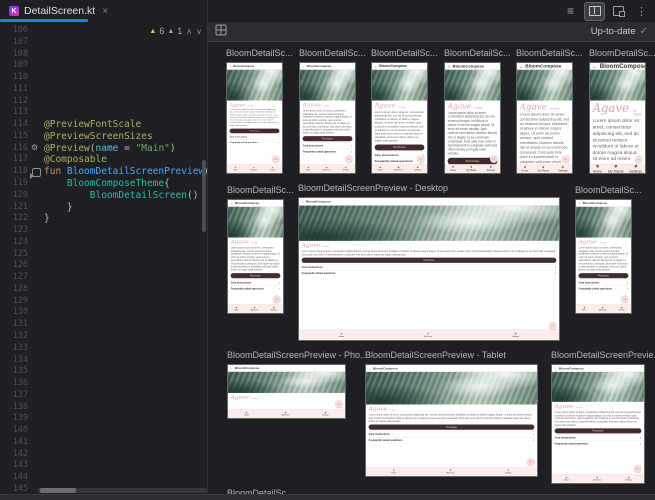  What do you see at coordinates (207, 247) in the screenshot?
I see `split-divider` at bounding box center [207, 247].